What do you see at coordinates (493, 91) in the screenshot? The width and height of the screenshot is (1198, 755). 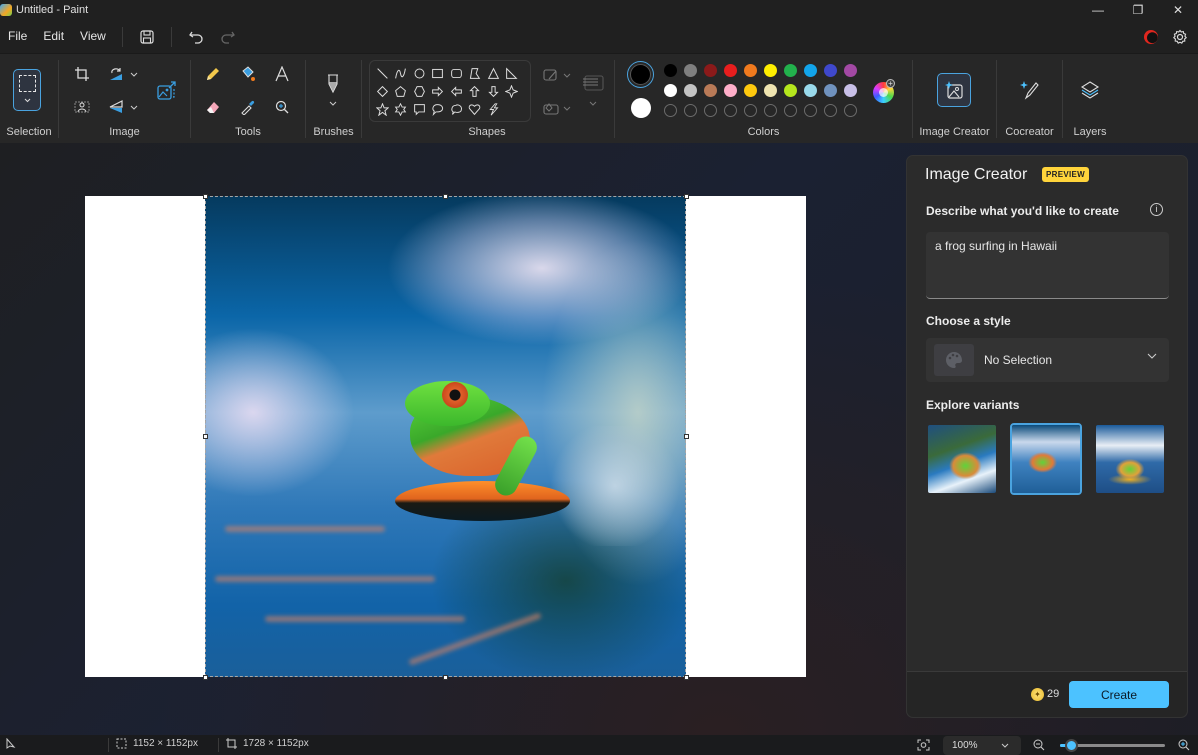 I see `shape-arrow-down` at bounding box center [493, 91].